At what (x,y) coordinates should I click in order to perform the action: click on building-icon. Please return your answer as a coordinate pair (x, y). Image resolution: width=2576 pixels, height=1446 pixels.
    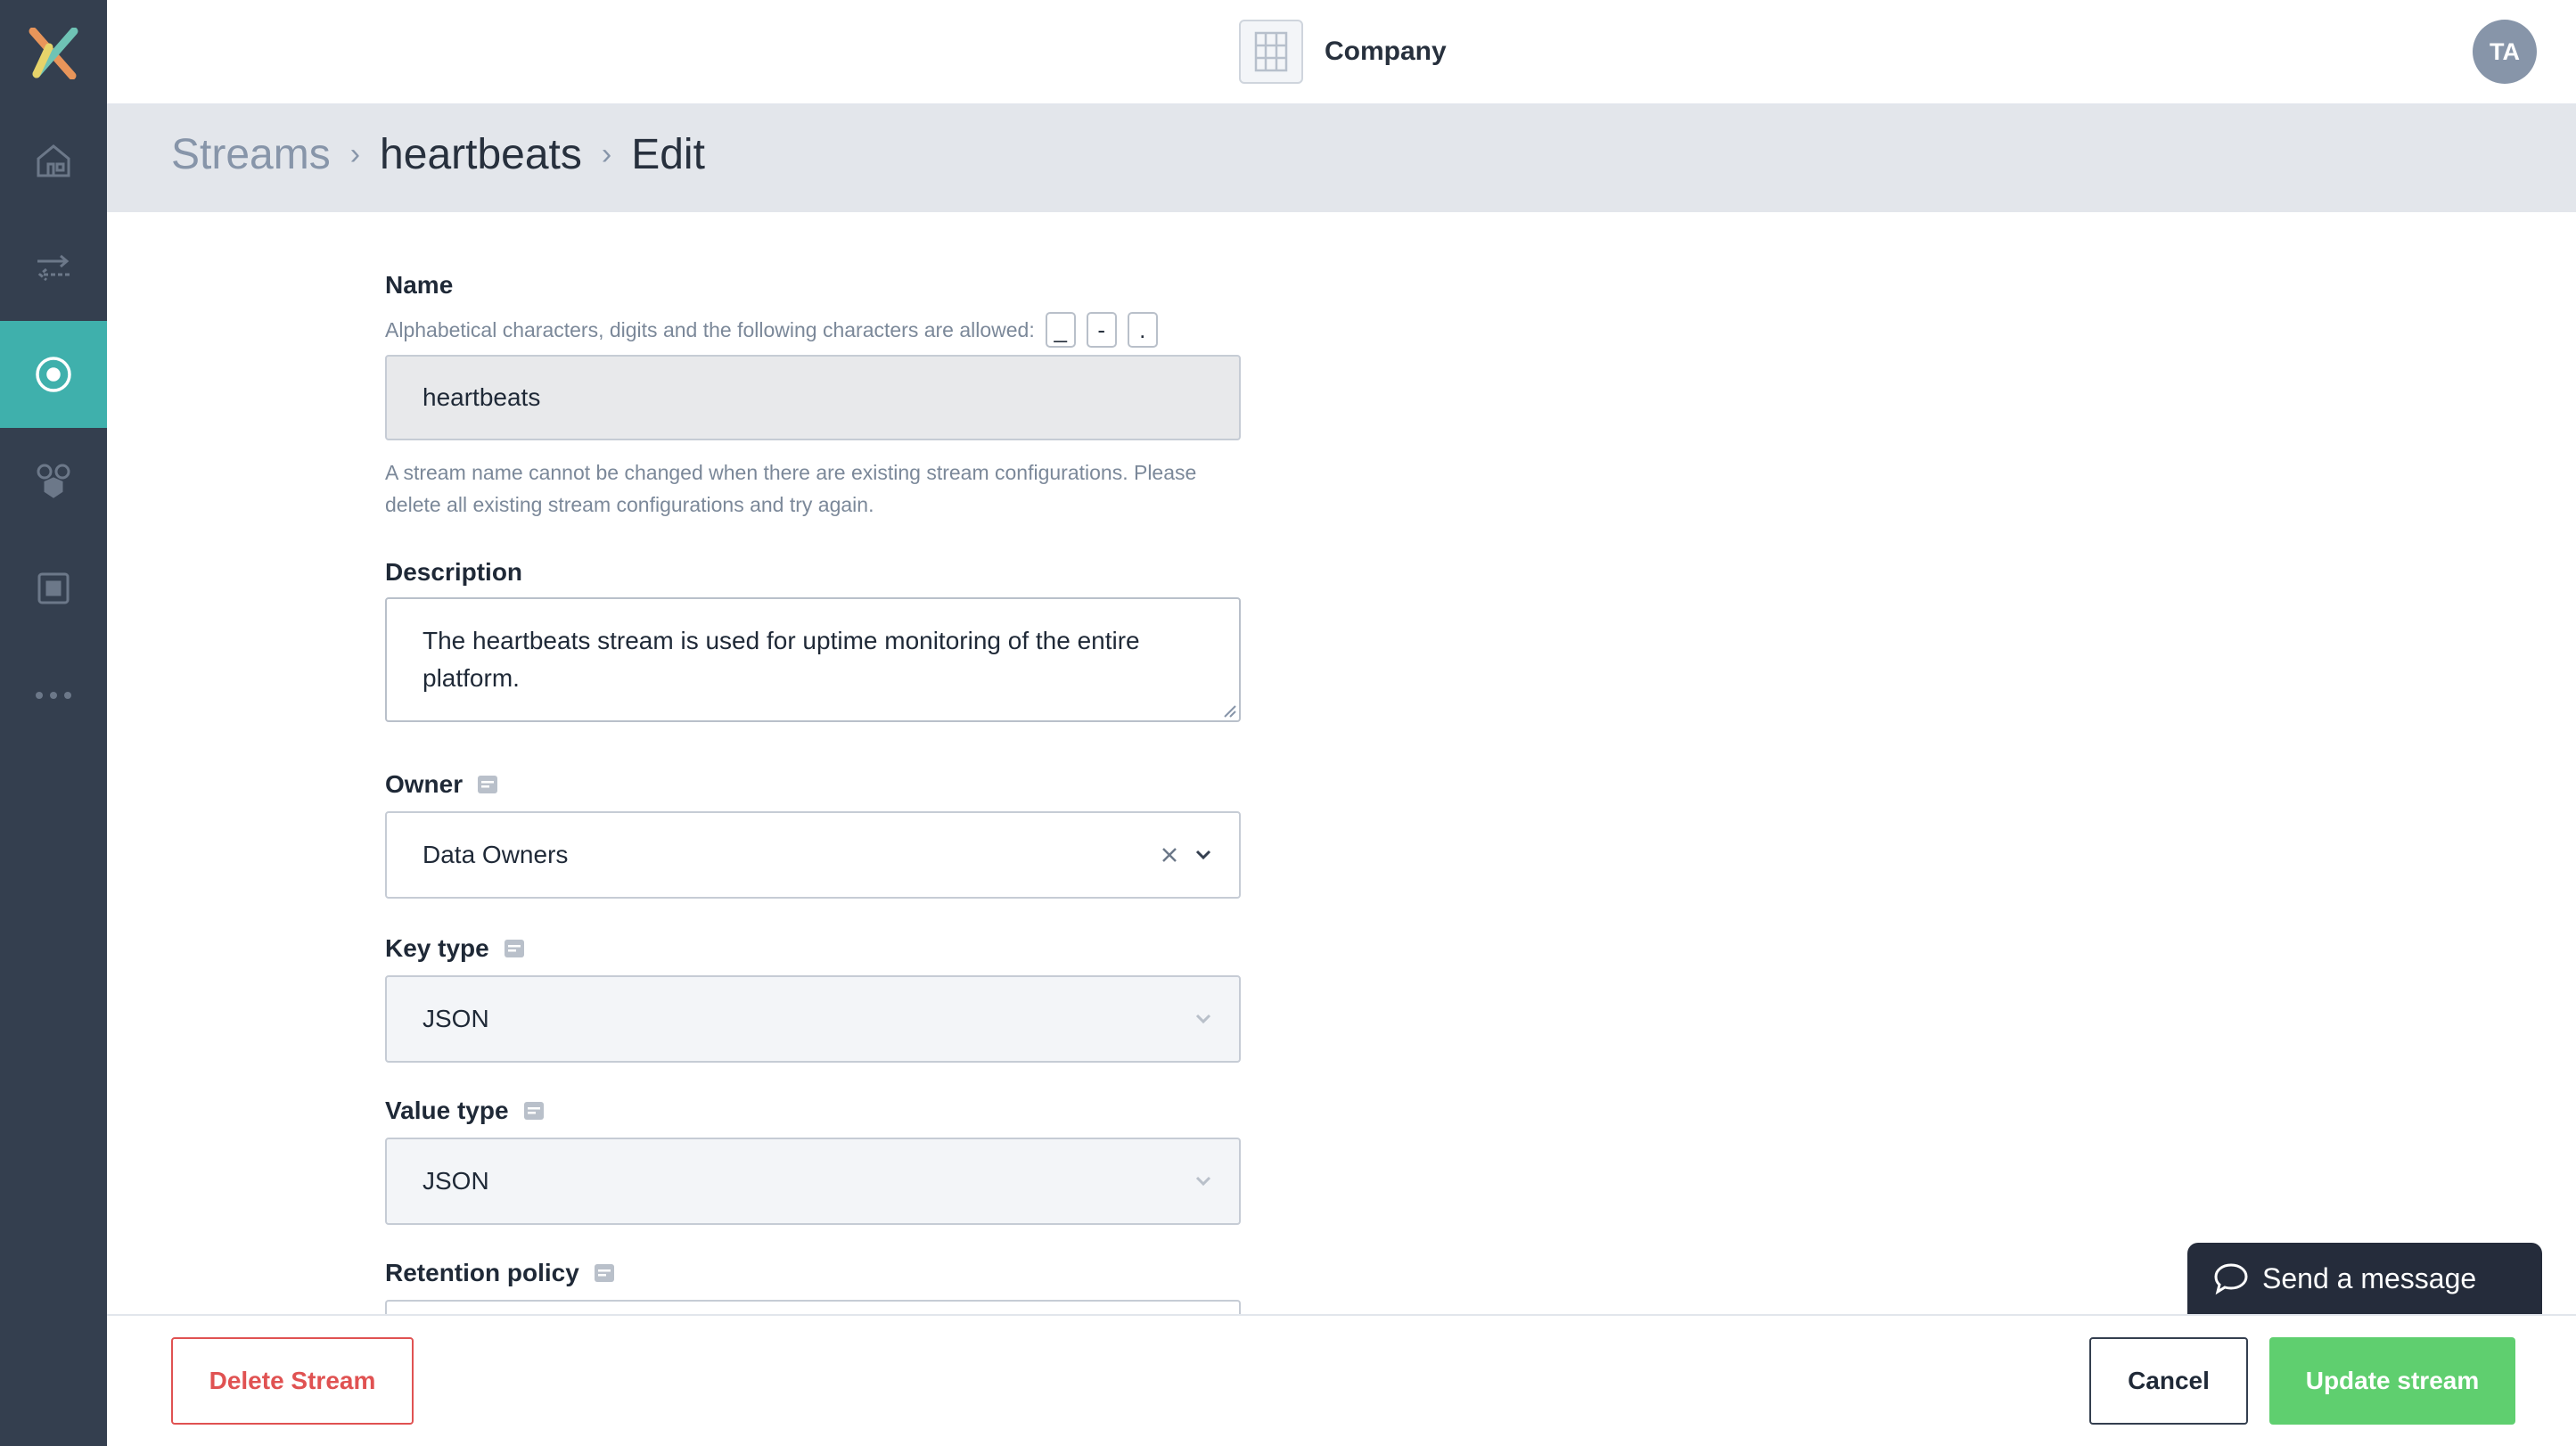
    Looking at the image, I should click on (1271, 51).